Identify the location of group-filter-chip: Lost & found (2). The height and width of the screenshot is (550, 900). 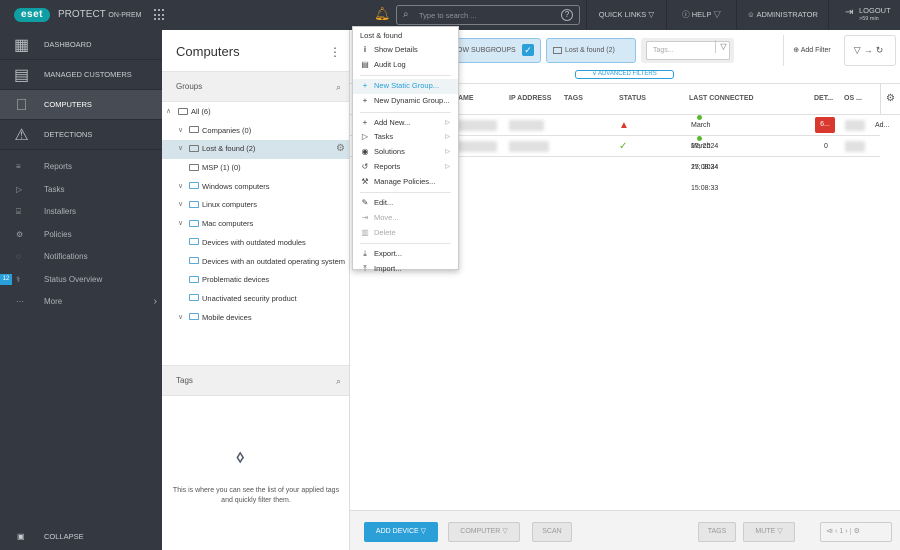
(591, 50).